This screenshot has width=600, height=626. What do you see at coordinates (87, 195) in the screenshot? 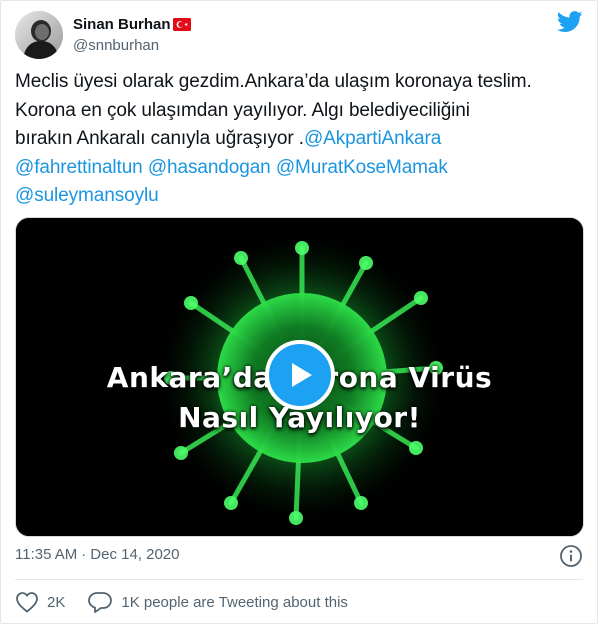
I see `mention-suleymansoylu: @suleymansoylu` at bounding box center [87, 195].